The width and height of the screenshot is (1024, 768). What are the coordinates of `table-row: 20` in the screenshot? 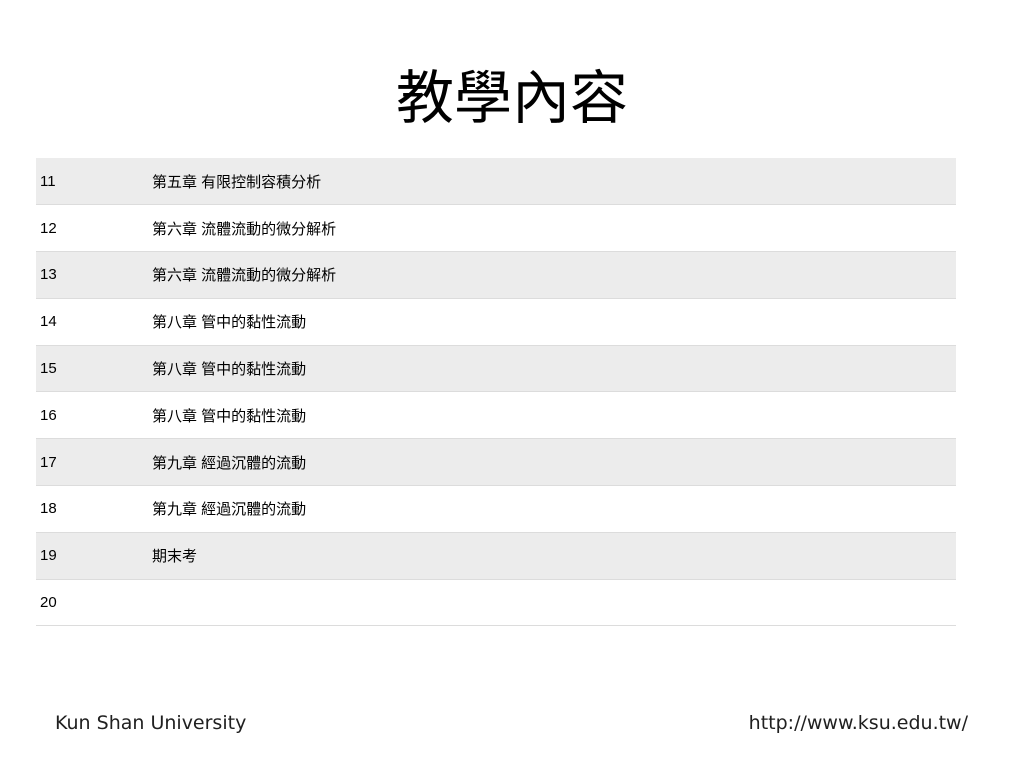 It's located at (496, 603).